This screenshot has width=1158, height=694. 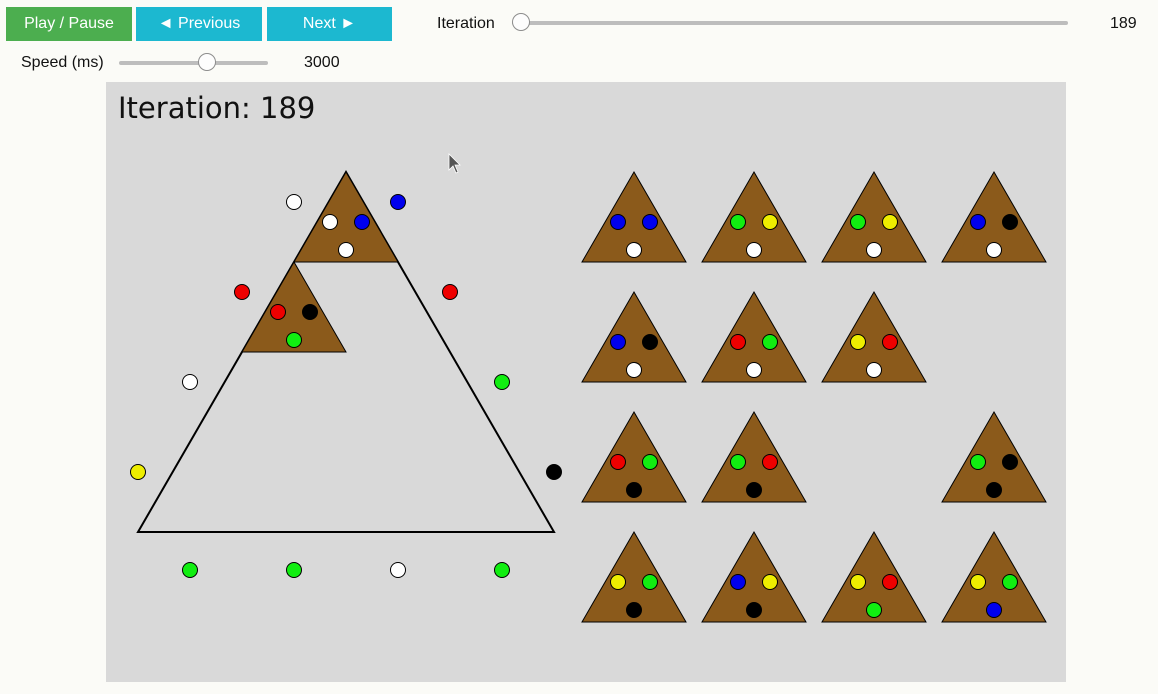 I want to click on previous-button: ◄ Previous, so click(x=199, y=24).